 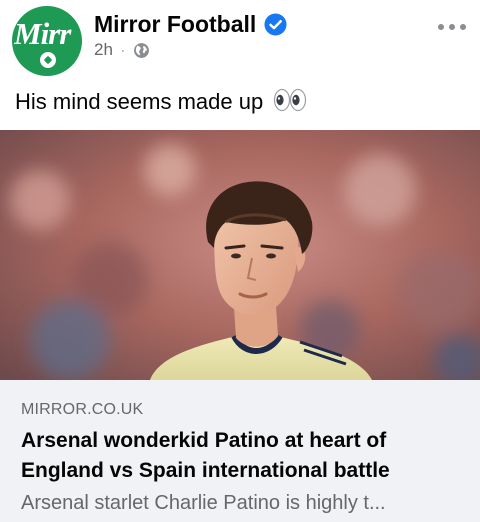 I want to click on more-options-button, so click(x=452, y=27).